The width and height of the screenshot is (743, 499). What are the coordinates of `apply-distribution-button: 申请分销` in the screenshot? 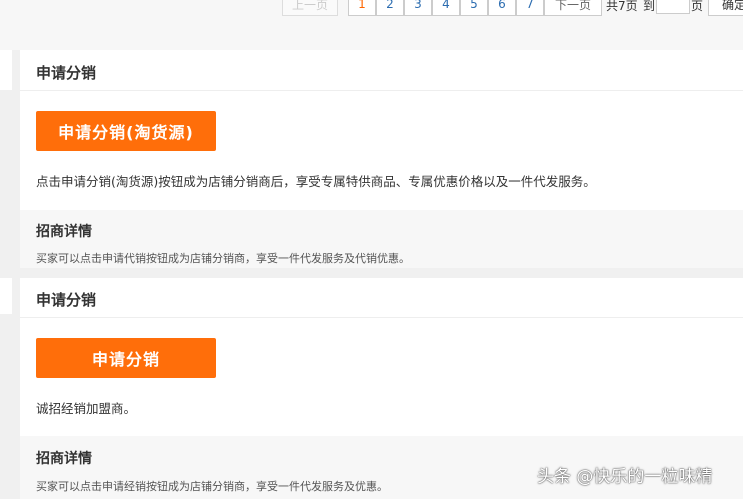 It's located at (126, 358).